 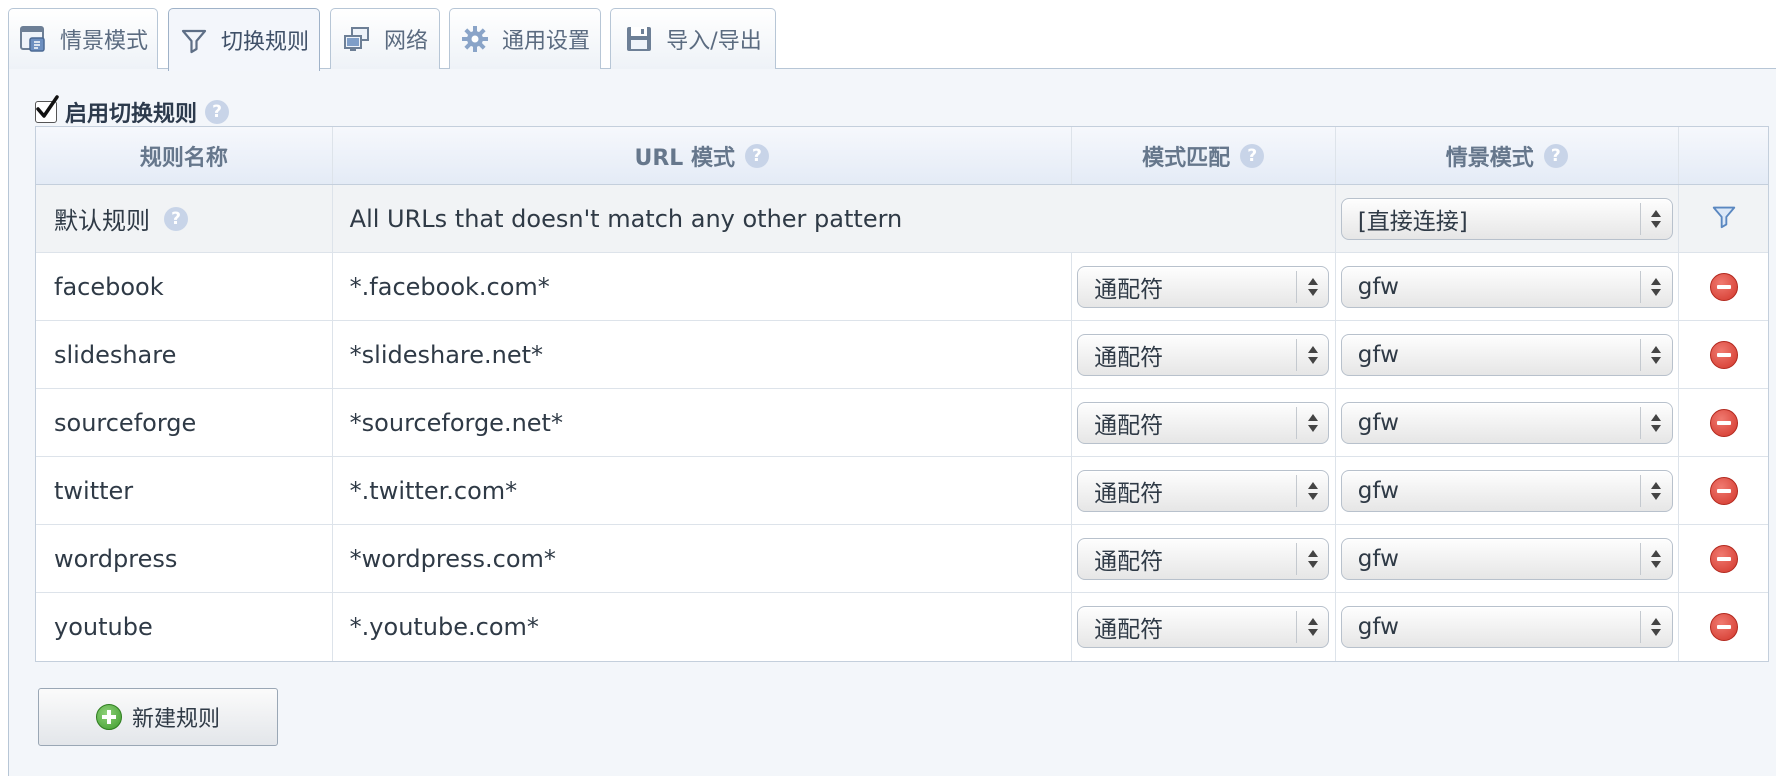 I want to click on rule-name-cell: facebook, so click(x=184, y=286).